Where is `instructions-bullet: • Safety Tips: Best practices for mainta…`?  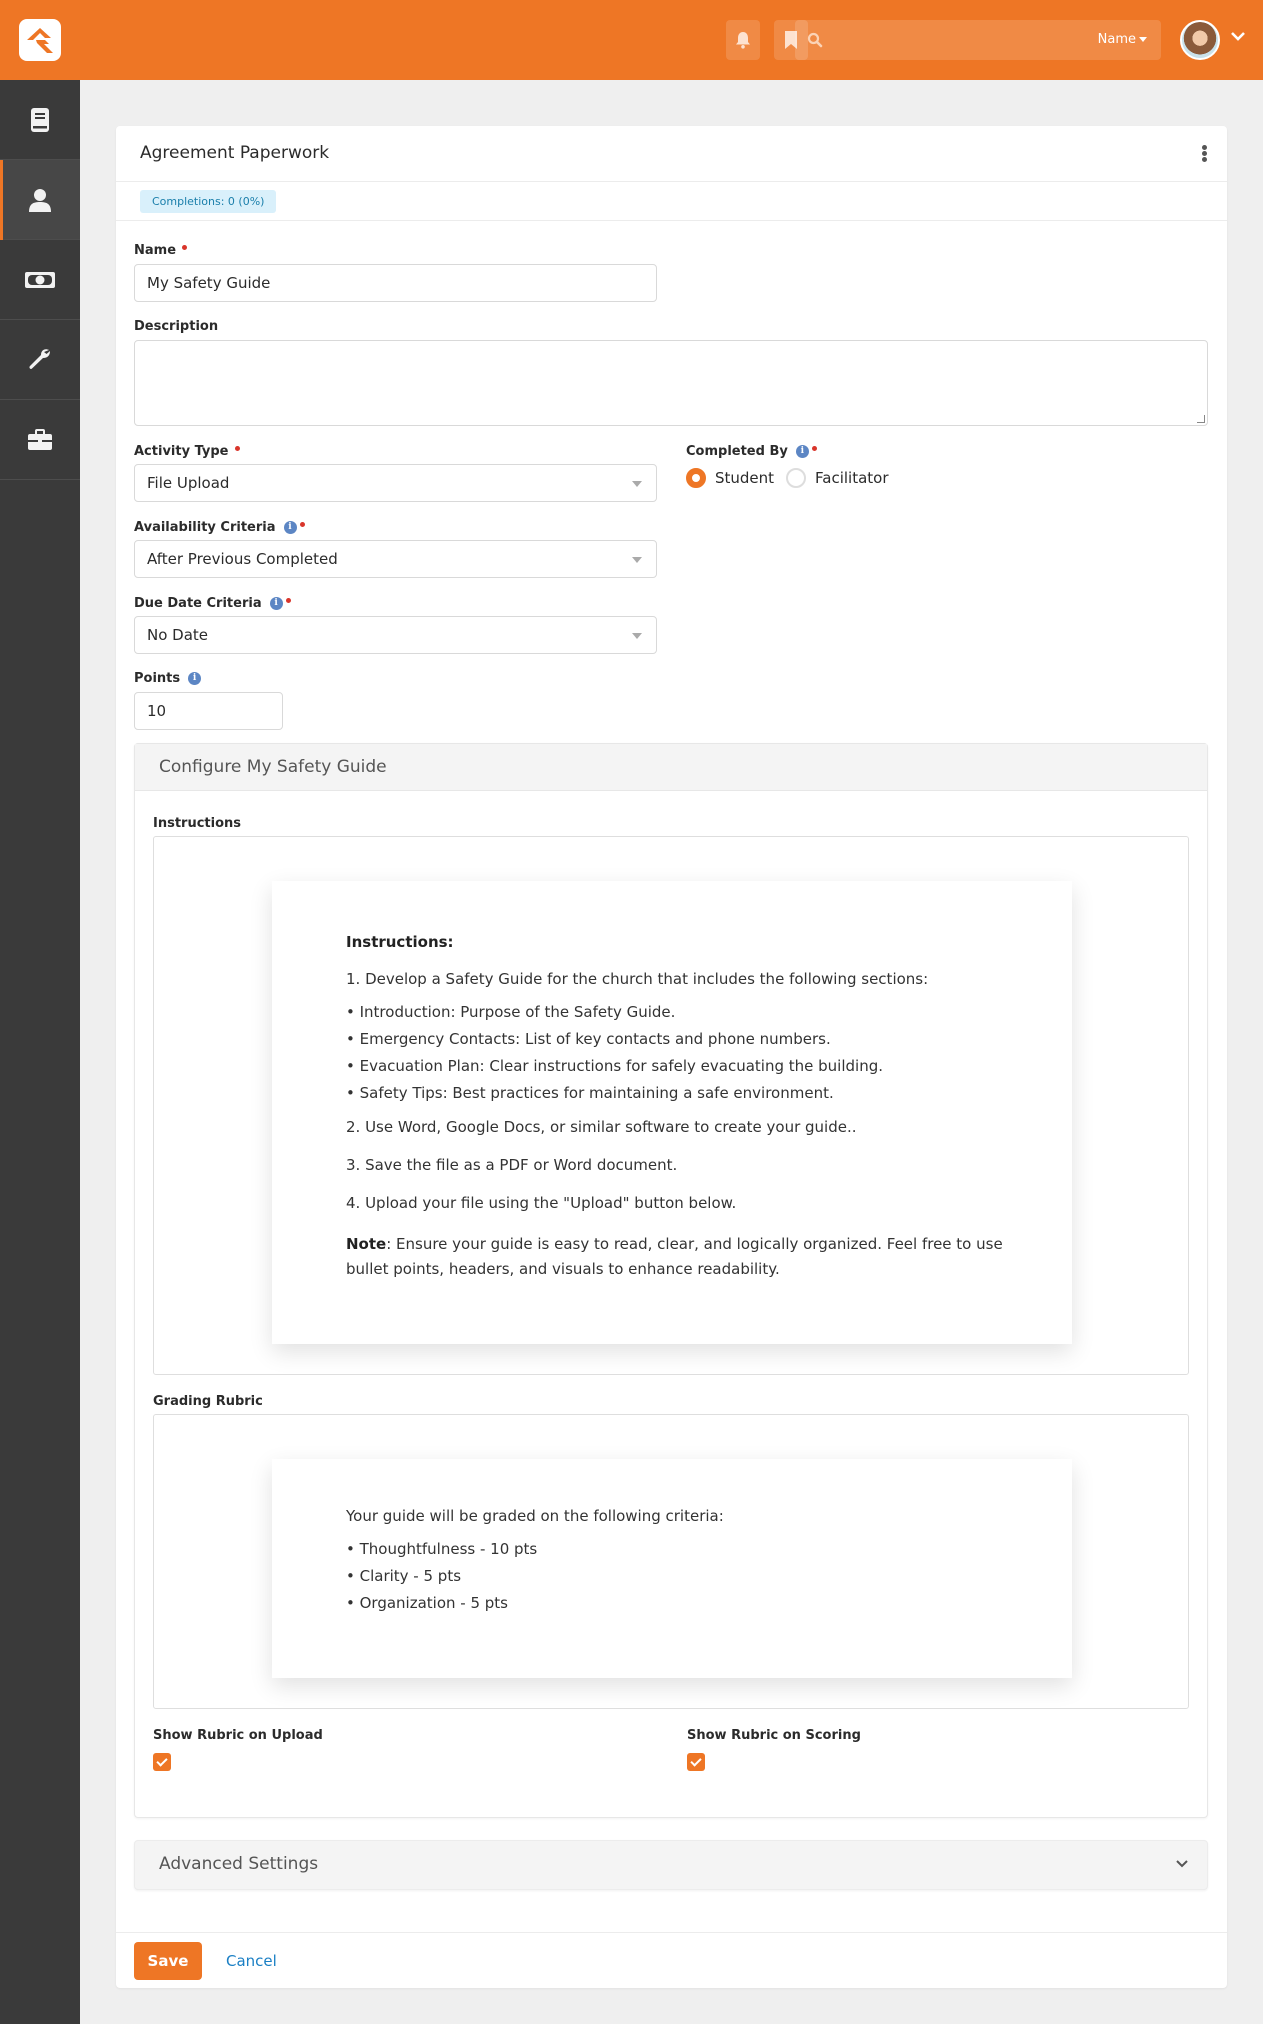 instructions-bullet: • Safety Tips: Best practices for mainta… is located at coordinates (590, 1093).